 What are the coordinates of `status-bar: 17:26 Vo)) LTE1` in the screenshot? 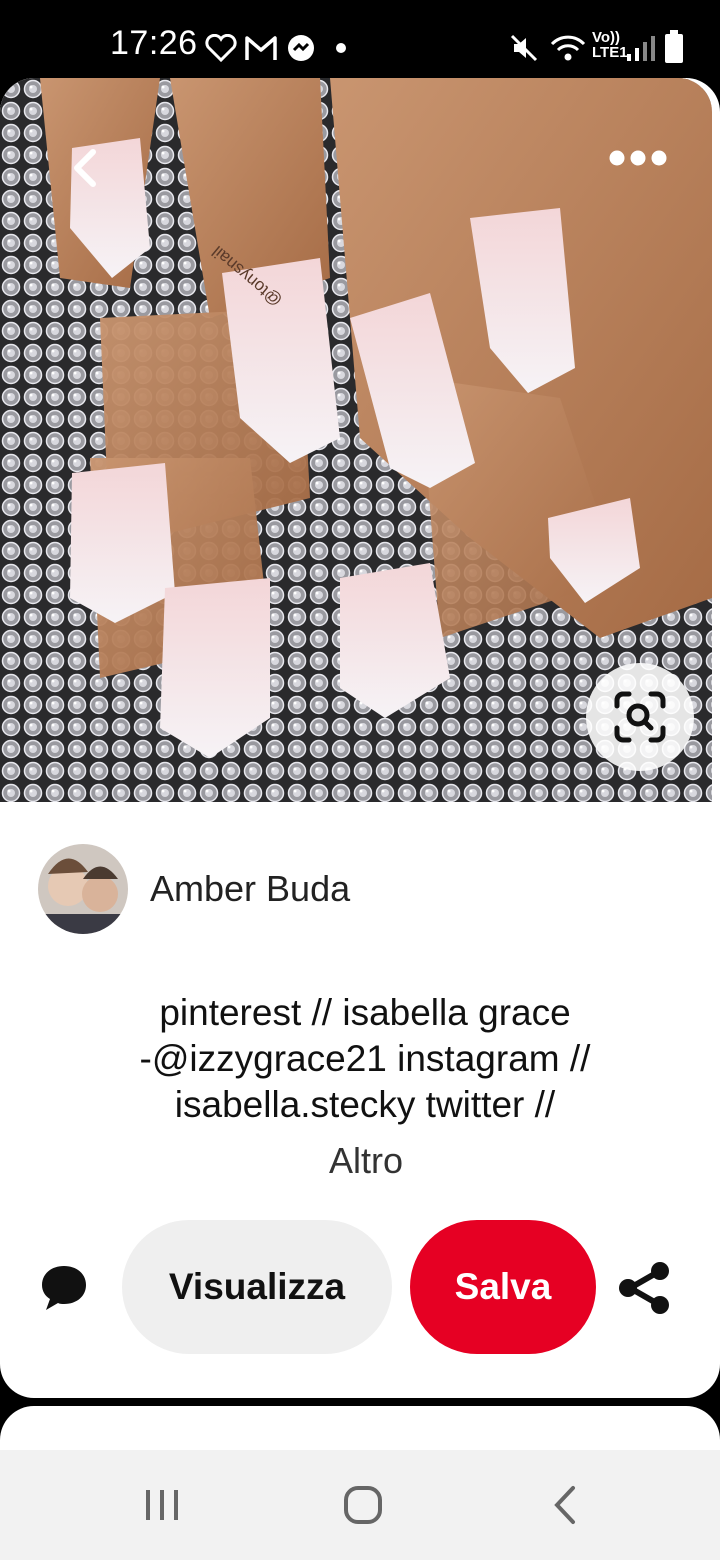 It's located at (360, 39).